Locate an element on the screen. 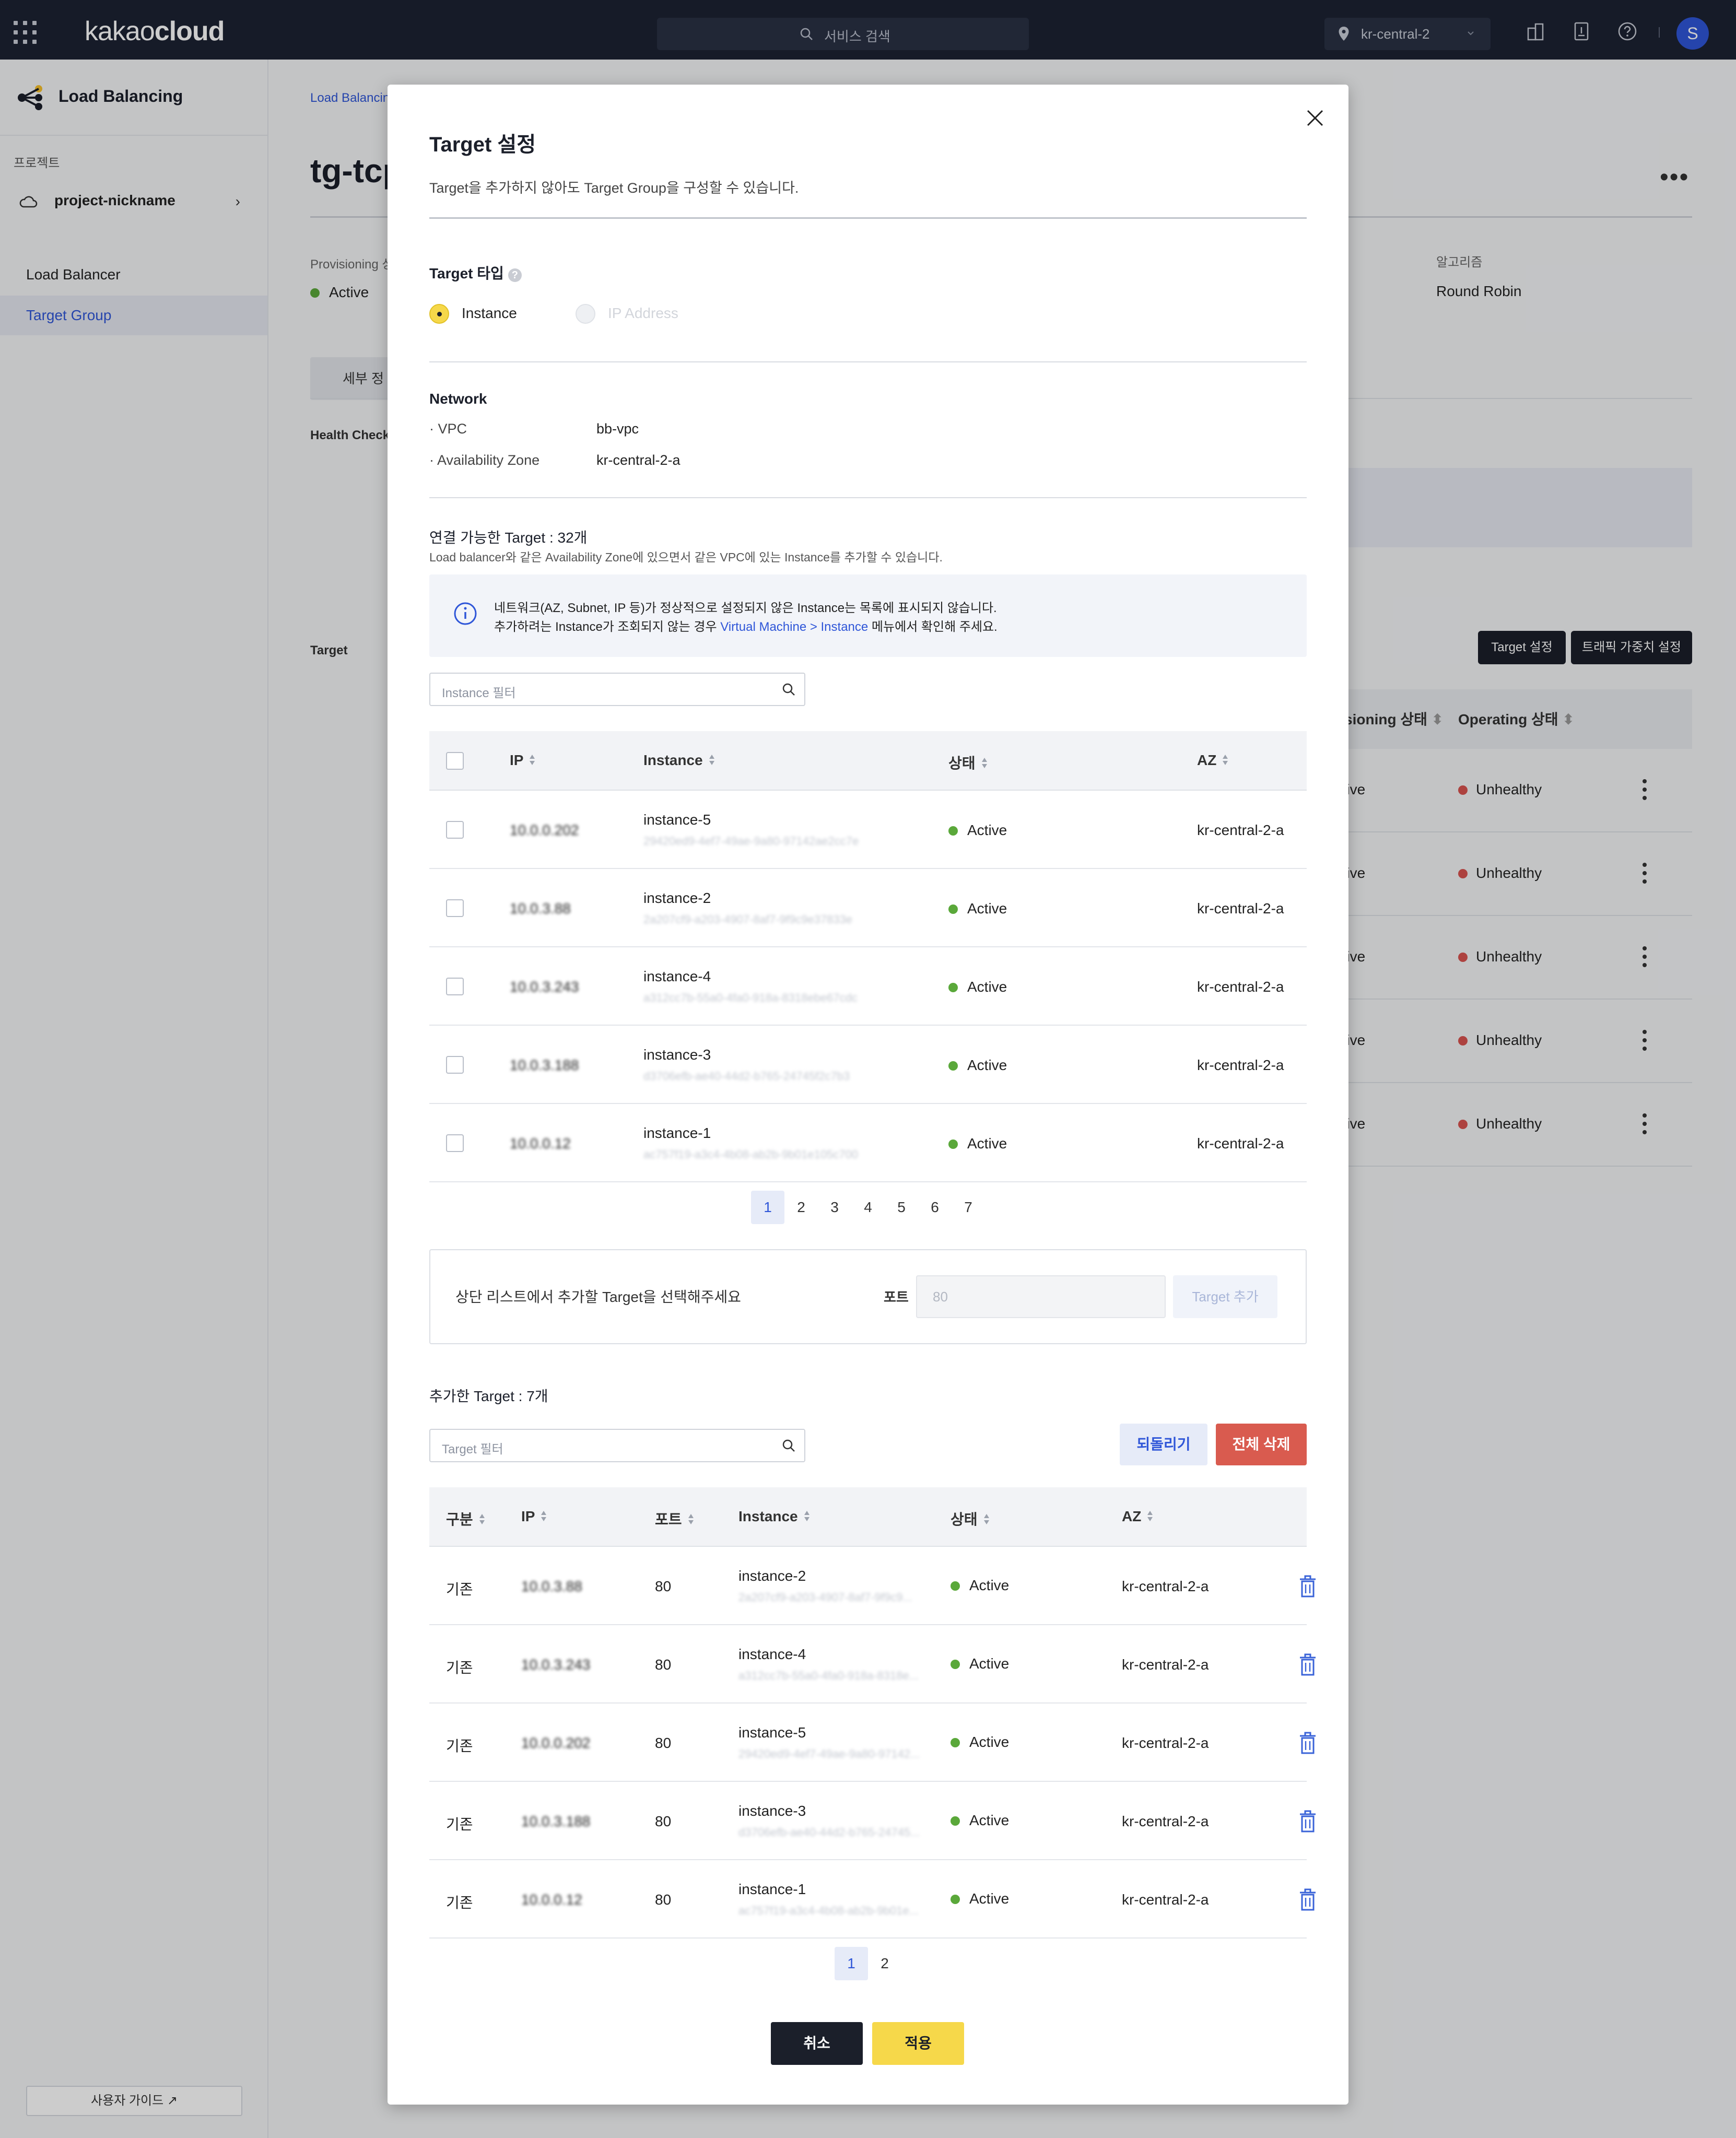 This screenshot has height=2138, width=1736. page-7: 7 is located at coordinates (969, 1207).